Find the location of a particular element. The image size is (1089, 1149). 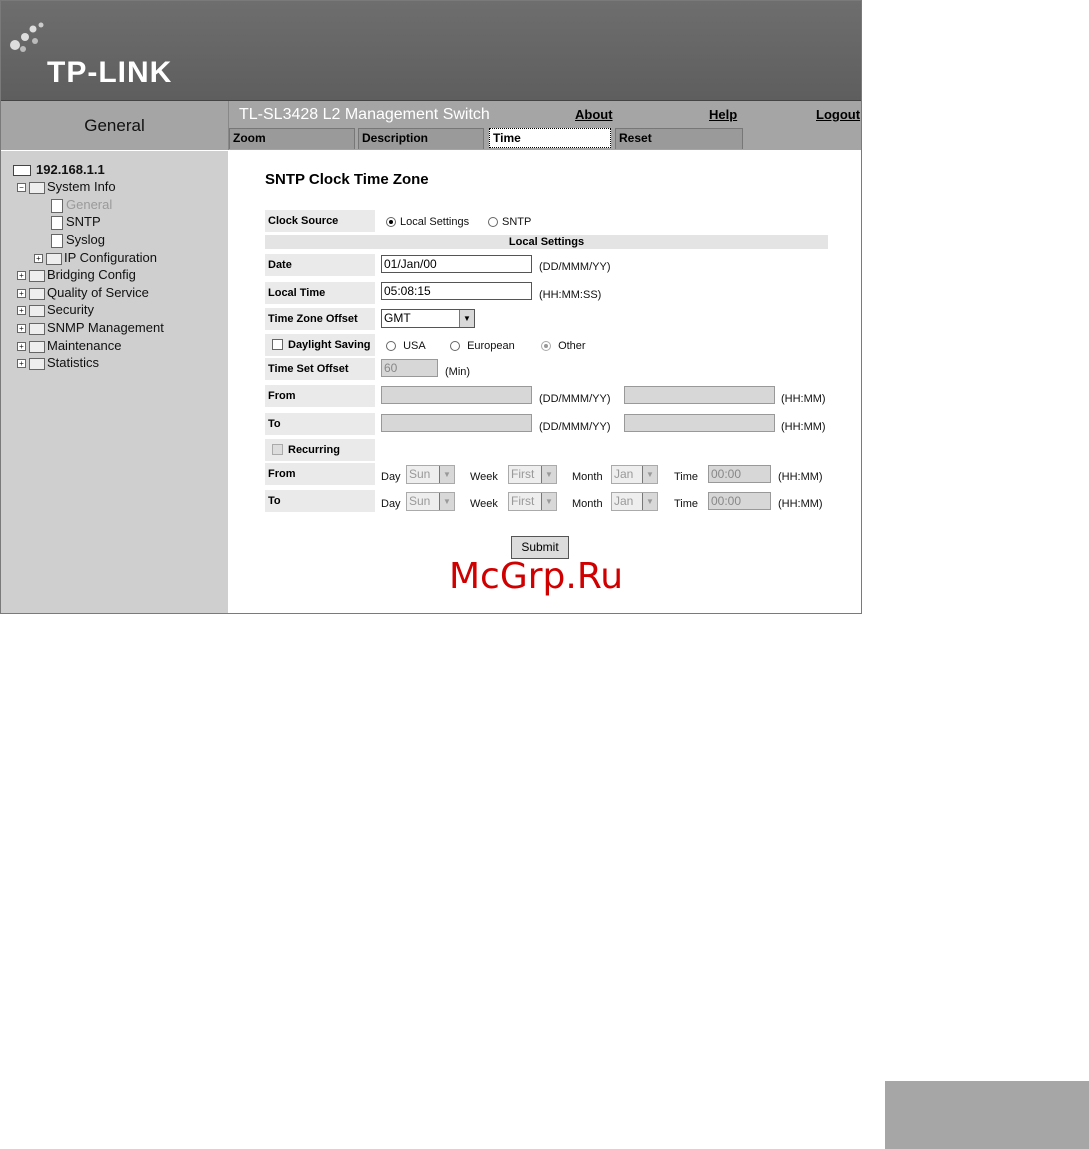

watermark: McGrp.Ru is located at coordinates (536, 576).